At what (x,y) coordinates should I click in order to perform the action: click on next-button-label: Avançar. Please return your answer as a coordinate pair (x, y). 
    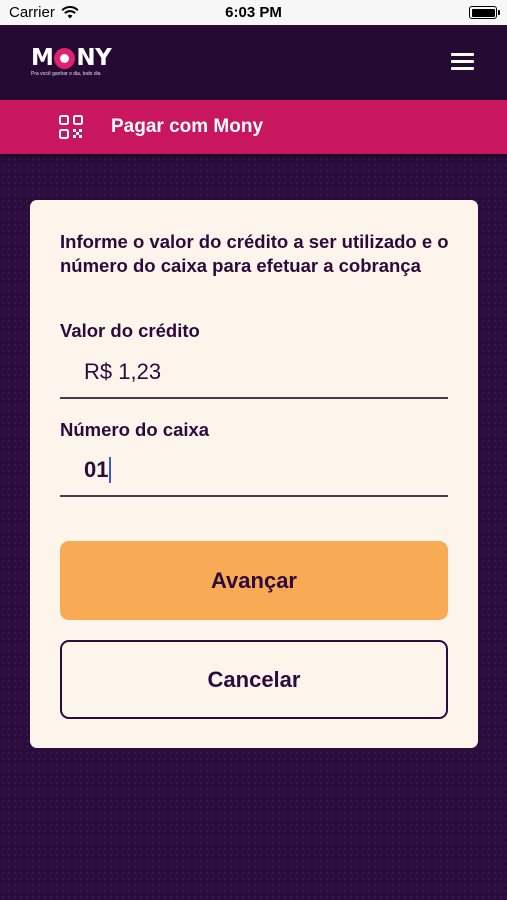
    Looking at the image, I should click on (253, 580).